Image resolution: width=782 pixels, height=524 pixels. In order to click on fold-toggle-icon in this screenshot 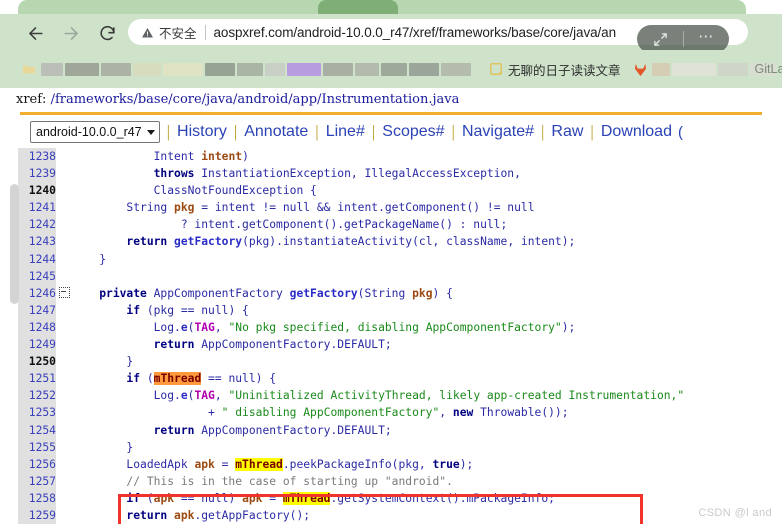, I will do `click(64, 293)`.